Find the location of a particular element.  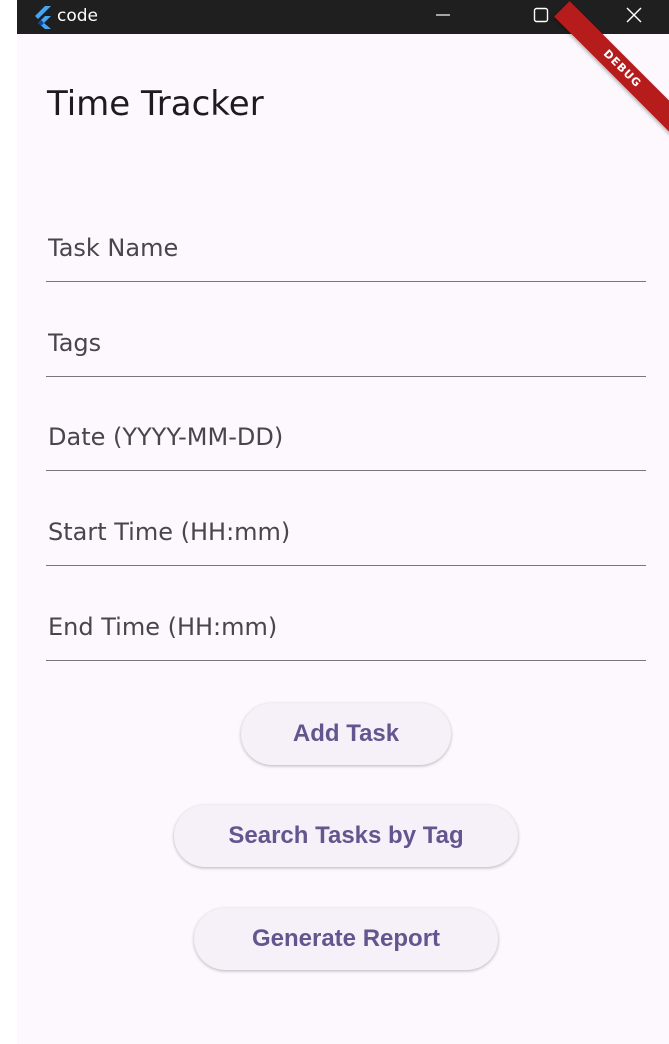

close-button is located at coordinates (634, 17).